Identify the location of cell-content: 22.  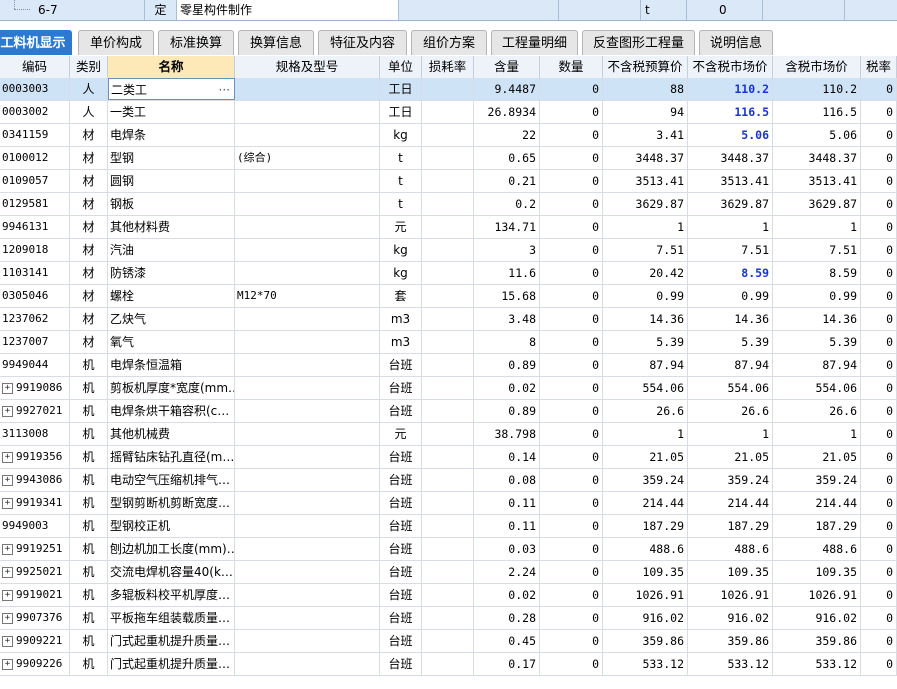
(507, 135).